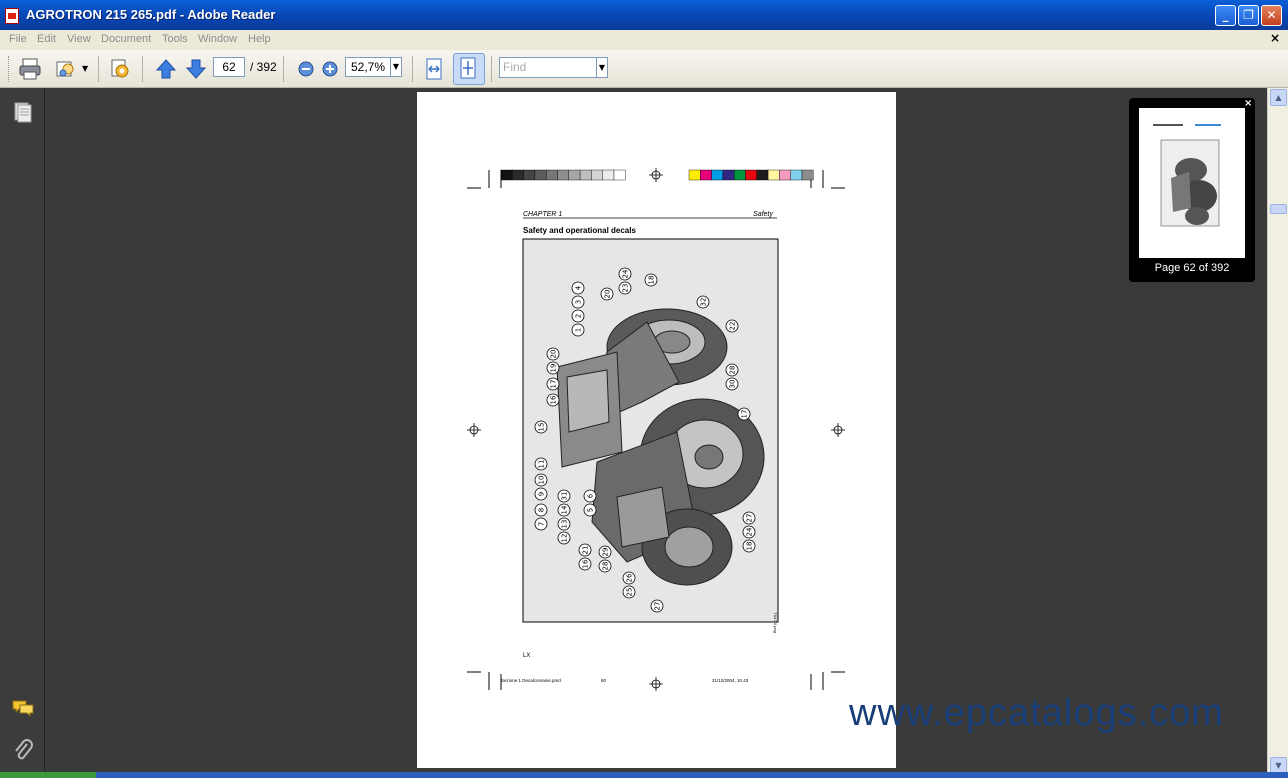 This screenshot has width=1288, height=778. Describe the element at coordinates (644, 775) in the screenshot. I see `taskbar-strip` at that location.